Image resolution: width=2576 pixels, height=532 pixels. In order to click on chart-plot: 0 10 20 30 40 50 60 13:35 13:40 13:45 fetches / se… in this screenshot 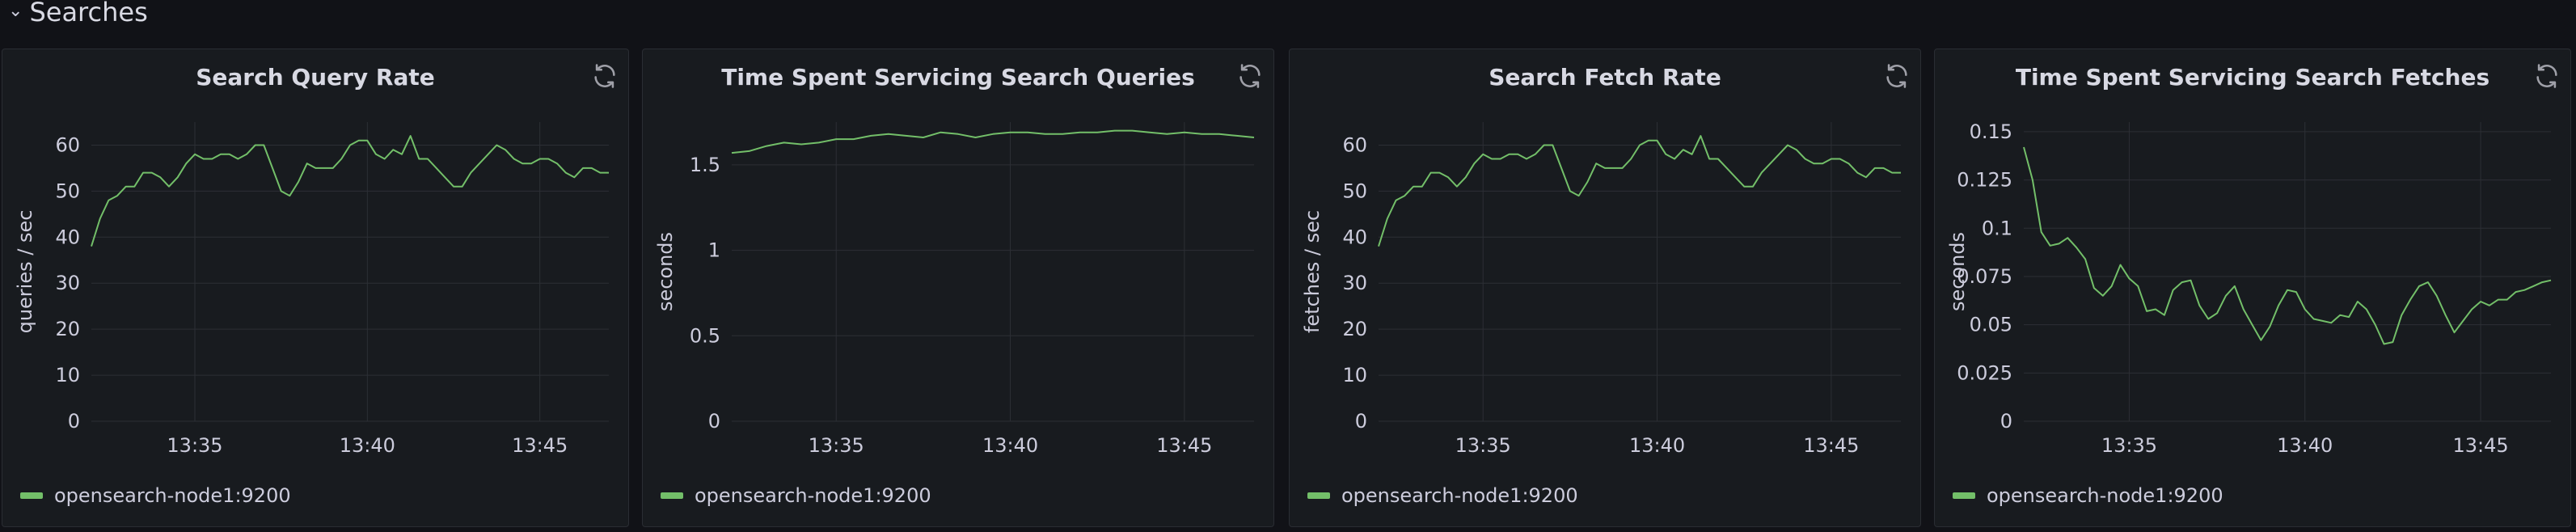, I will do `click(1601, 289)`.